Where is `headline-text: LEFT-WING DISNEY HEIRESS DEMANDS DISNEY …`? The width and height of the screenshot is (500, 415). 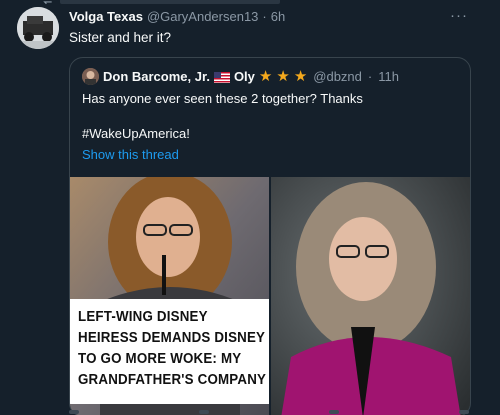 headline-text: LEFT-WING DISNEY HEIRESS DEMANDS DISNEY … is located at coordinates (172, 348).